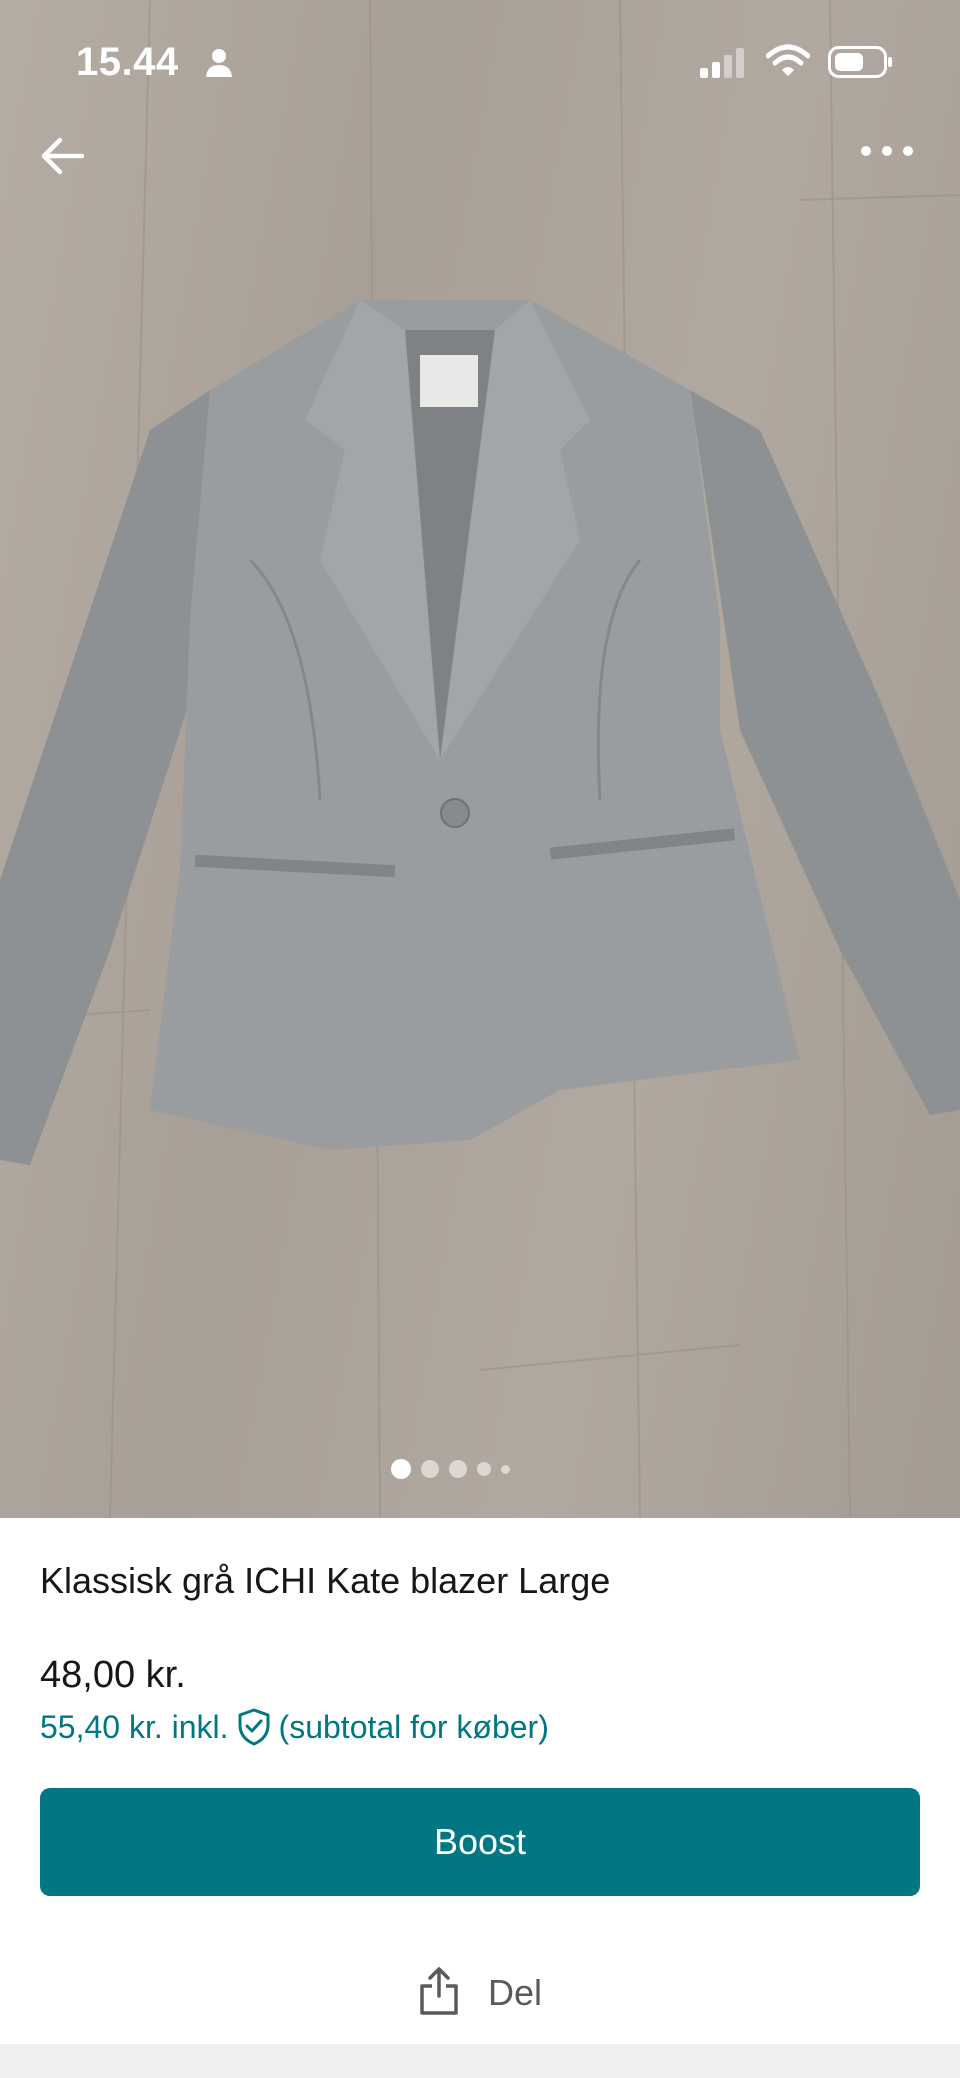 The height and width of the screenshot is (2078, 960). I want to click on back-button, so click(68, 164).